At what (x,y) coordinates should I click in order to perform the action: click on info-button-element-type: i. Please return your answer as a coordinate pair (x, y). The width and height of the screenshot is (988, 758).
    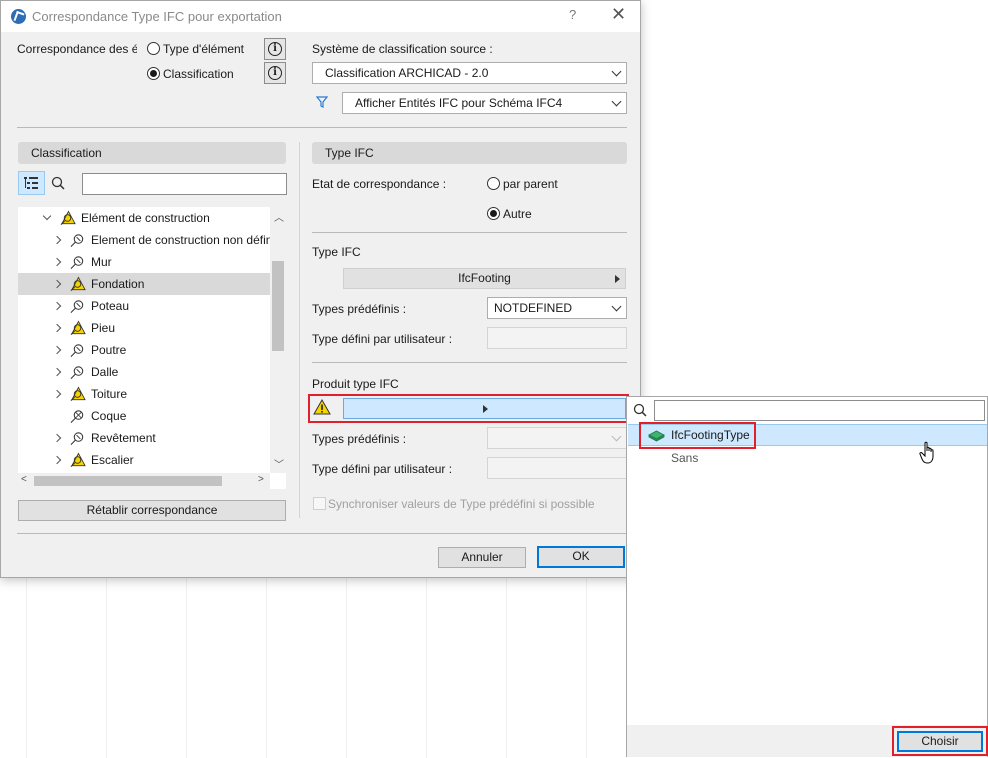
    Looking at the image, I should click on (275, 49).